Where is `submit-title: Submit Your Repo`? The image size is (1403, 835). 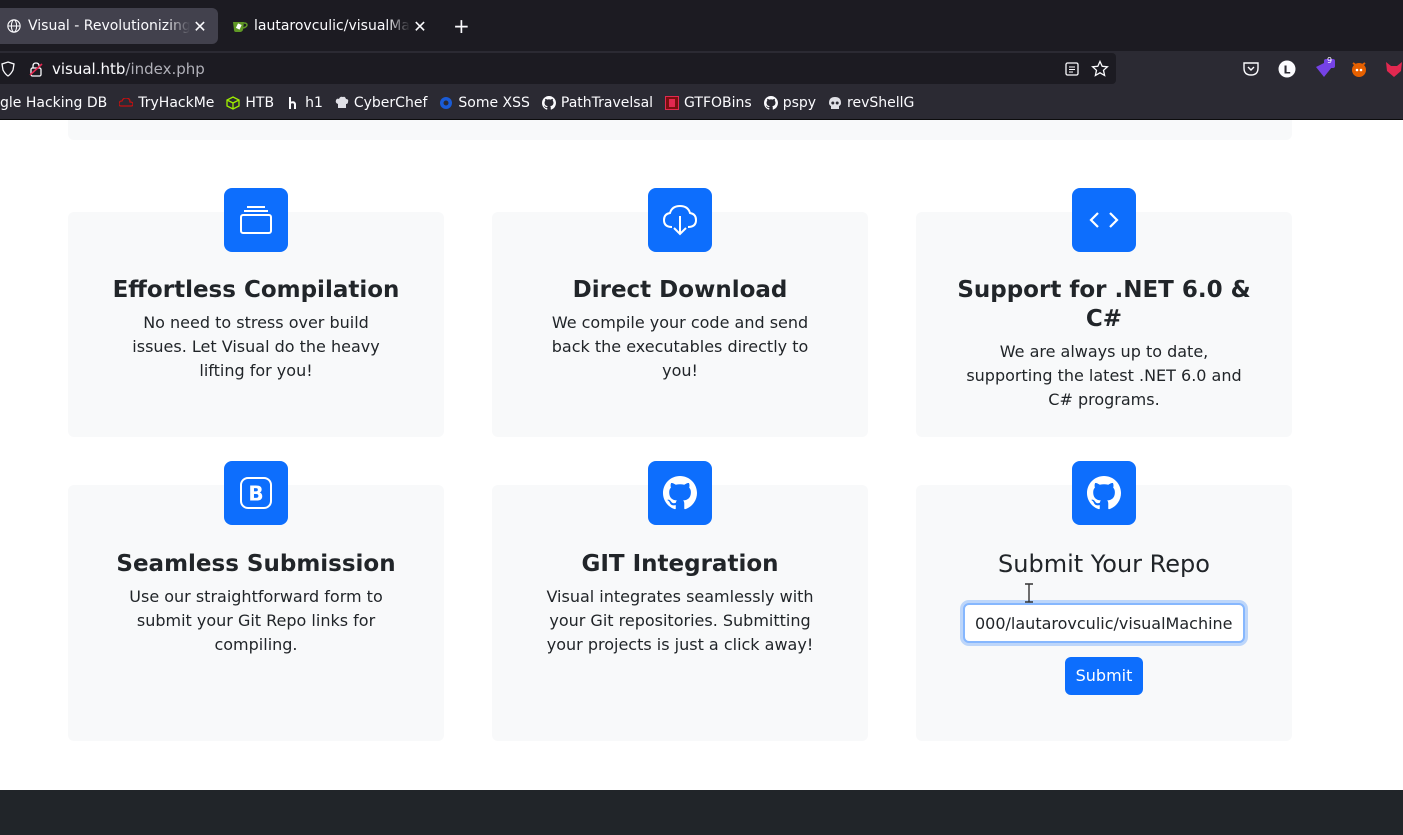
submit-title: Submit Your Repo is located at coordinates (1104, 564).